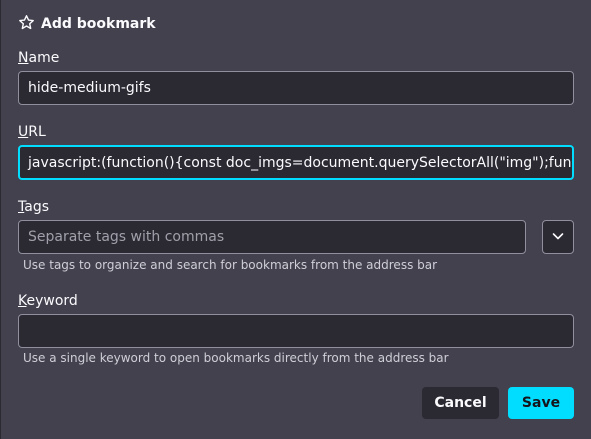 Image resolution: width=591 pixels, height=439 pixels. I want to click on name-field: hide-medium-gifs, so click(296, 88).